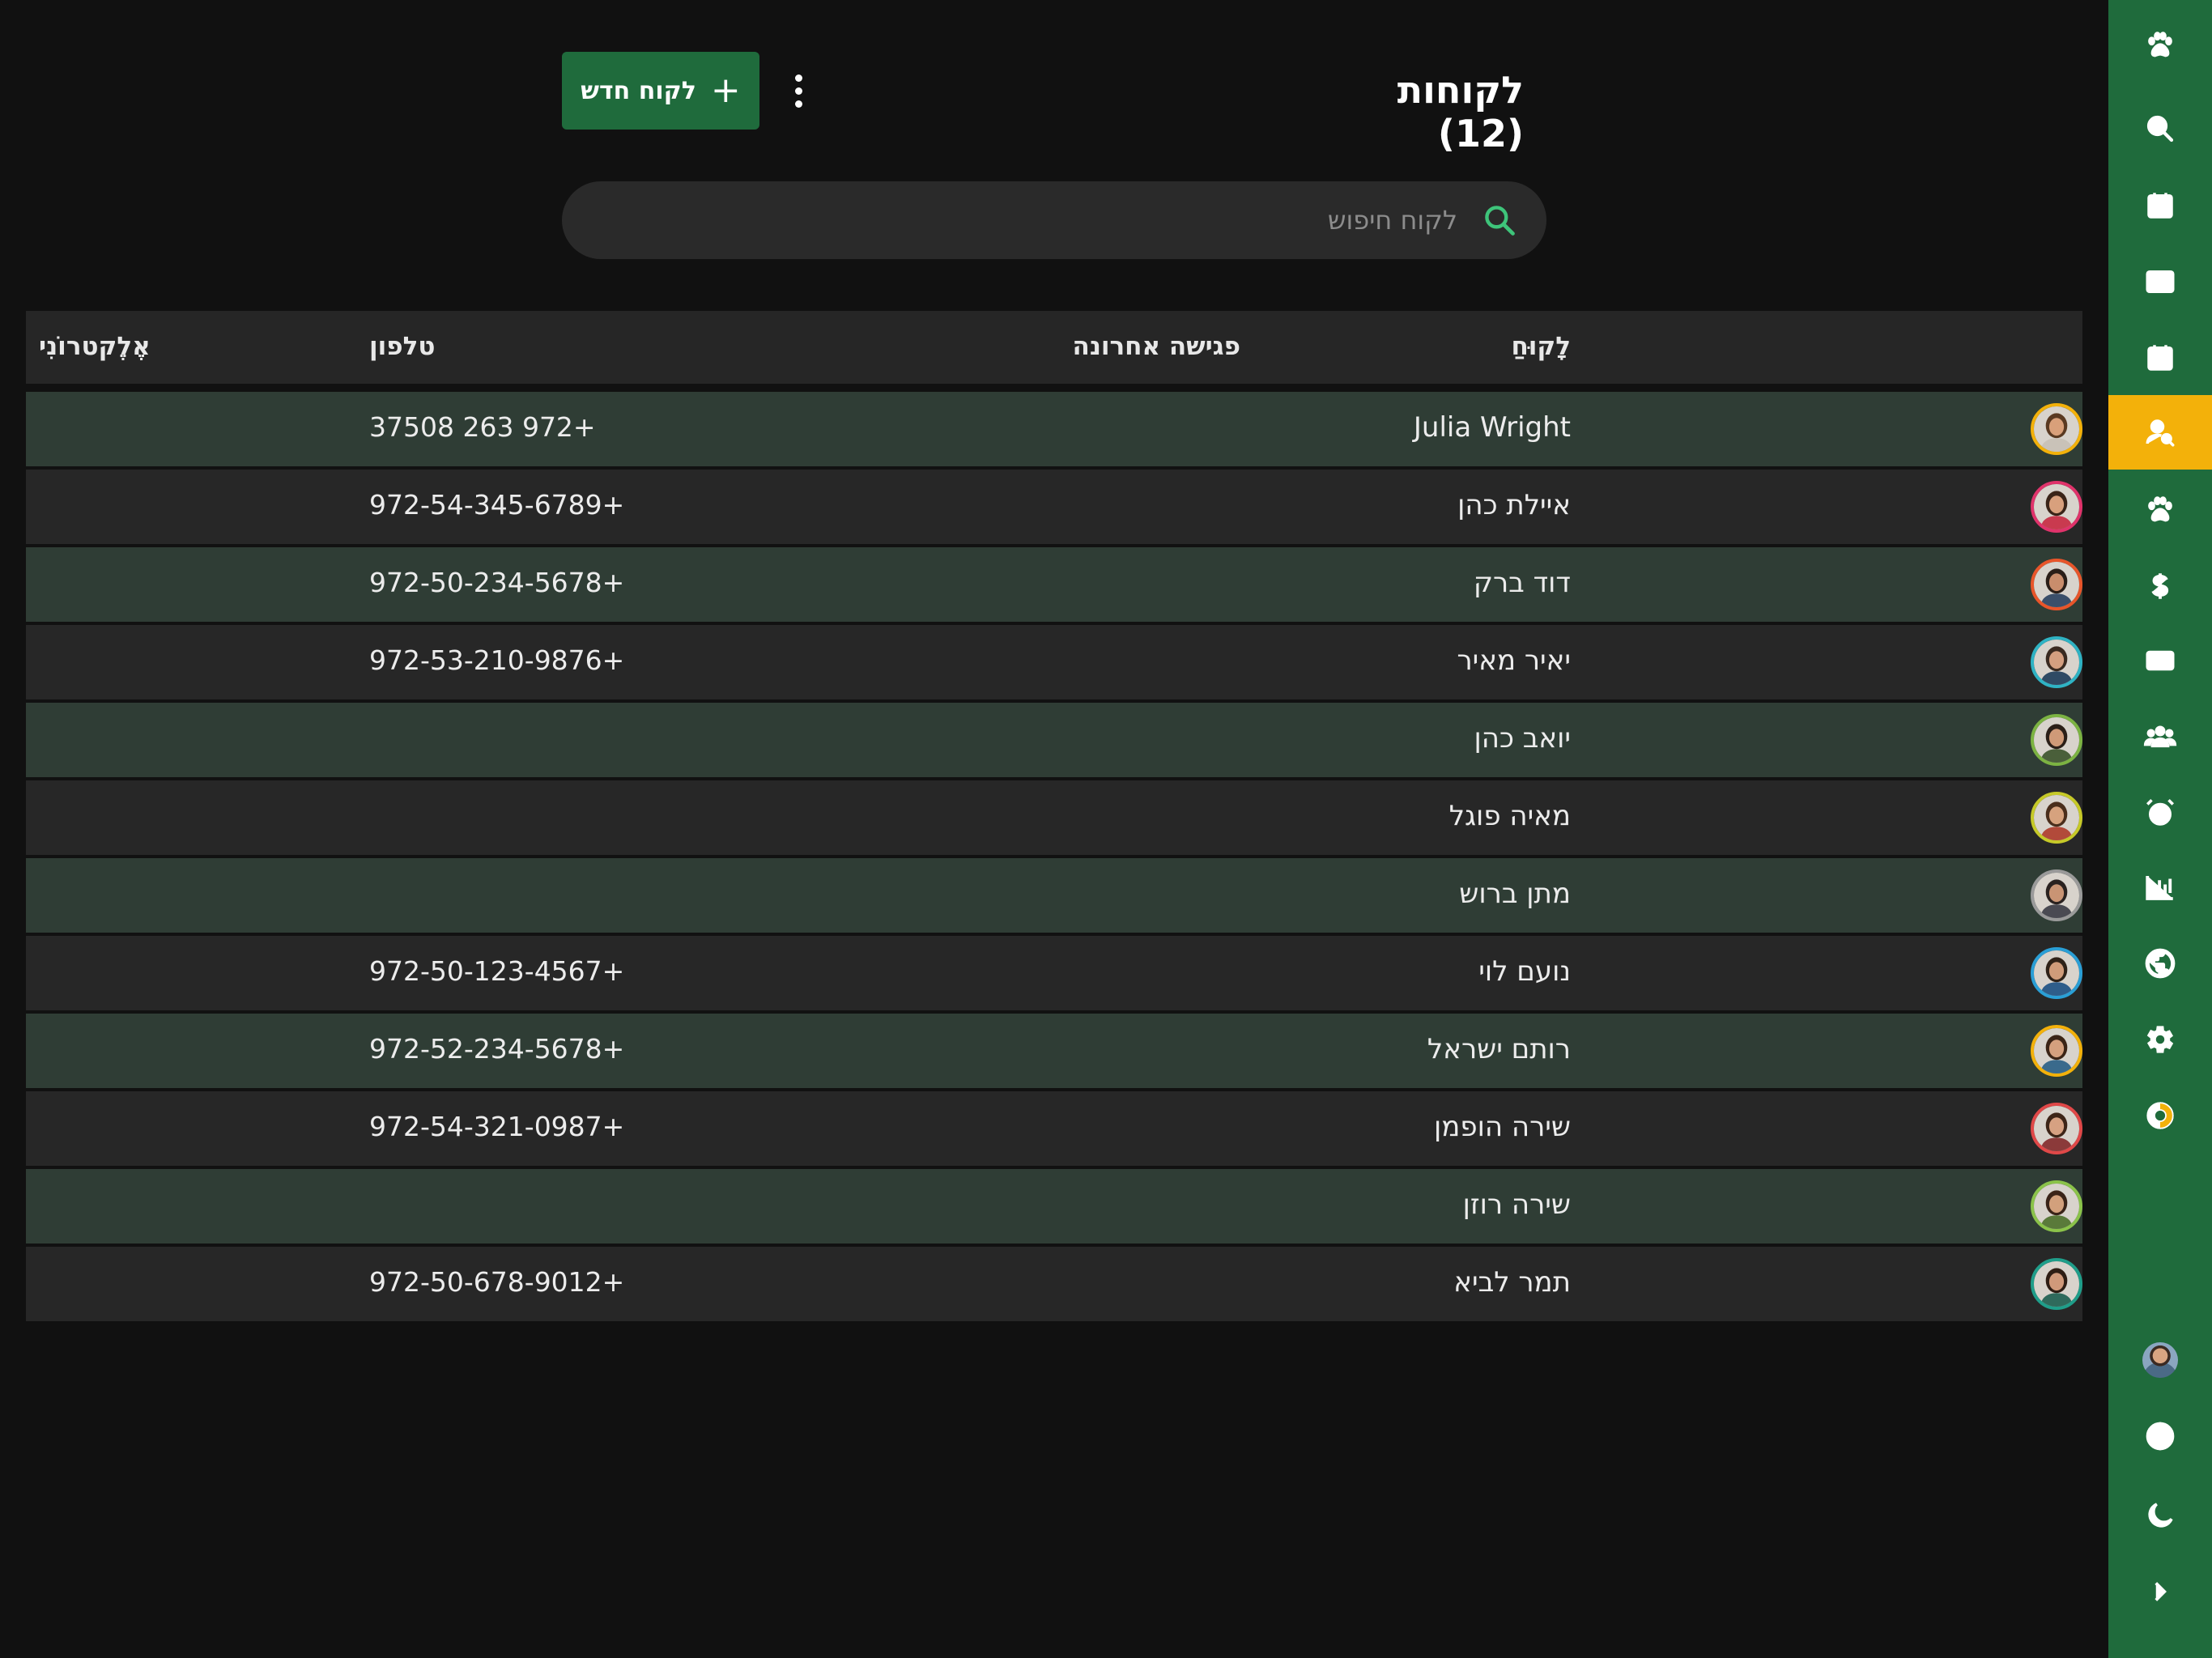 This screenshot has width=2212, height=1658. I want to click on customer-name: שירה רוזן, so click(1517, 1204).